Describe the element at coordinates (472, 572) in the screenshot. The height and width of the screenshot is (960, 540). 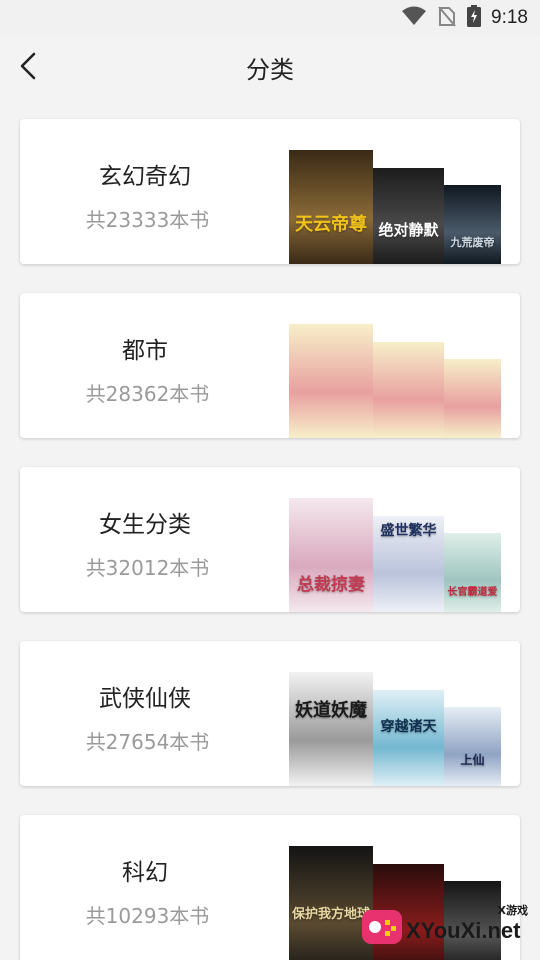
I see `book-cover: 长官霸道爱` at that location.